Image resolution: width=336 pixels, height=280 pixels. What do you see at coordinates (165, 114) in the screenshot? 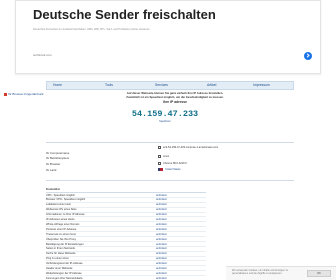
I see `ip-address: 54.159.47.233` at bounding box center [165, 114].